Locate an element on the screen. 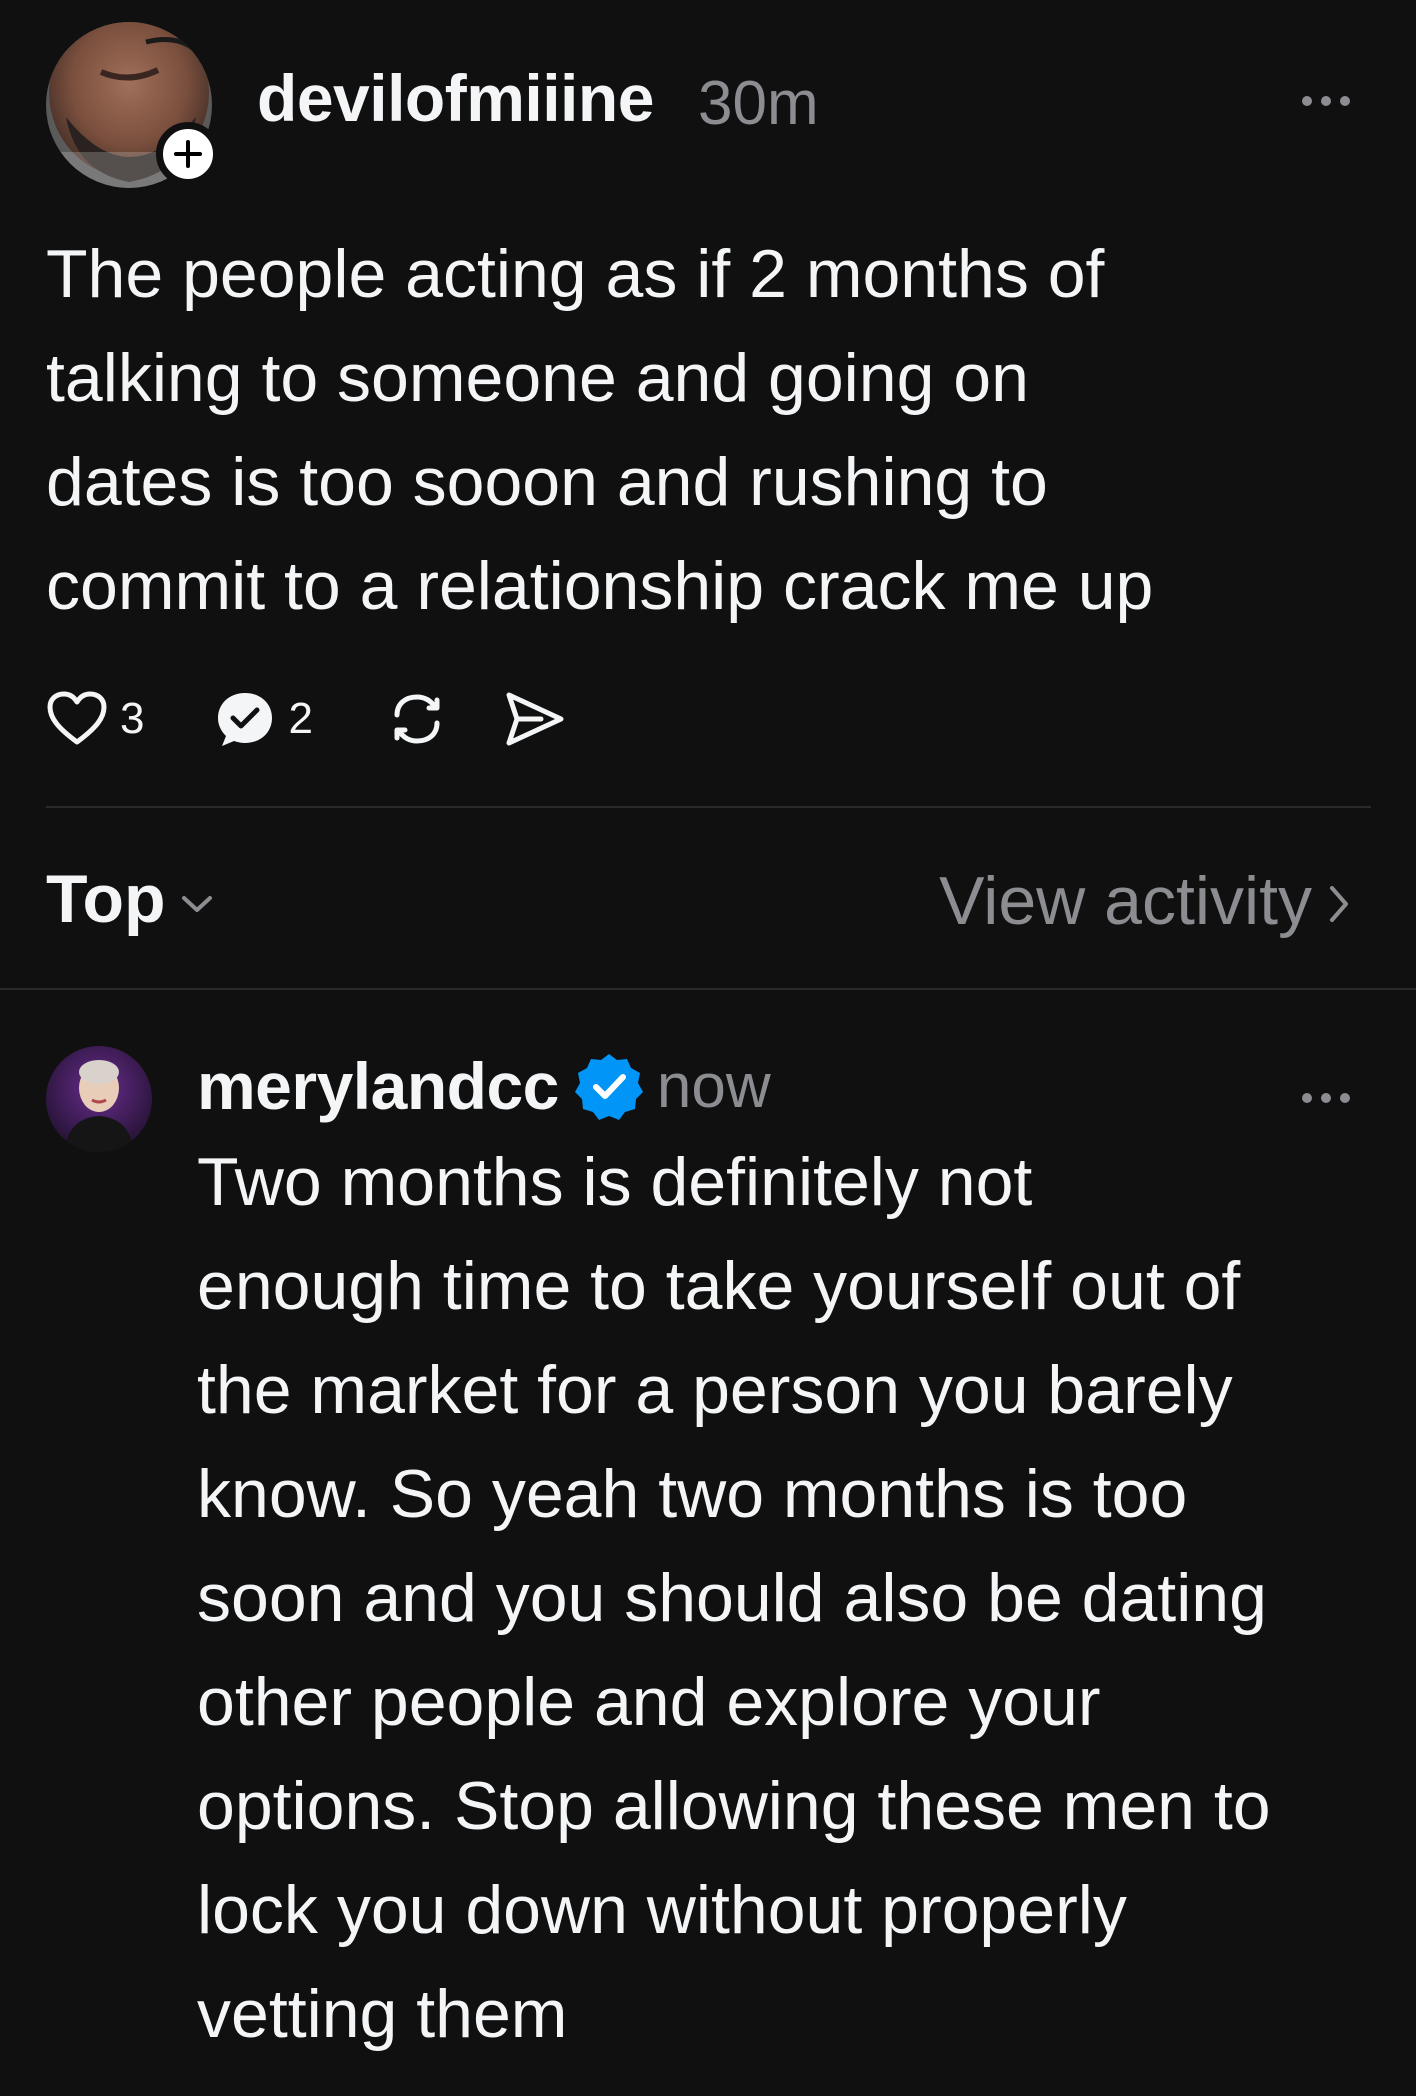 This screenshot has width=1416, height=2096. follow-button is located at coordinates (188, 154).